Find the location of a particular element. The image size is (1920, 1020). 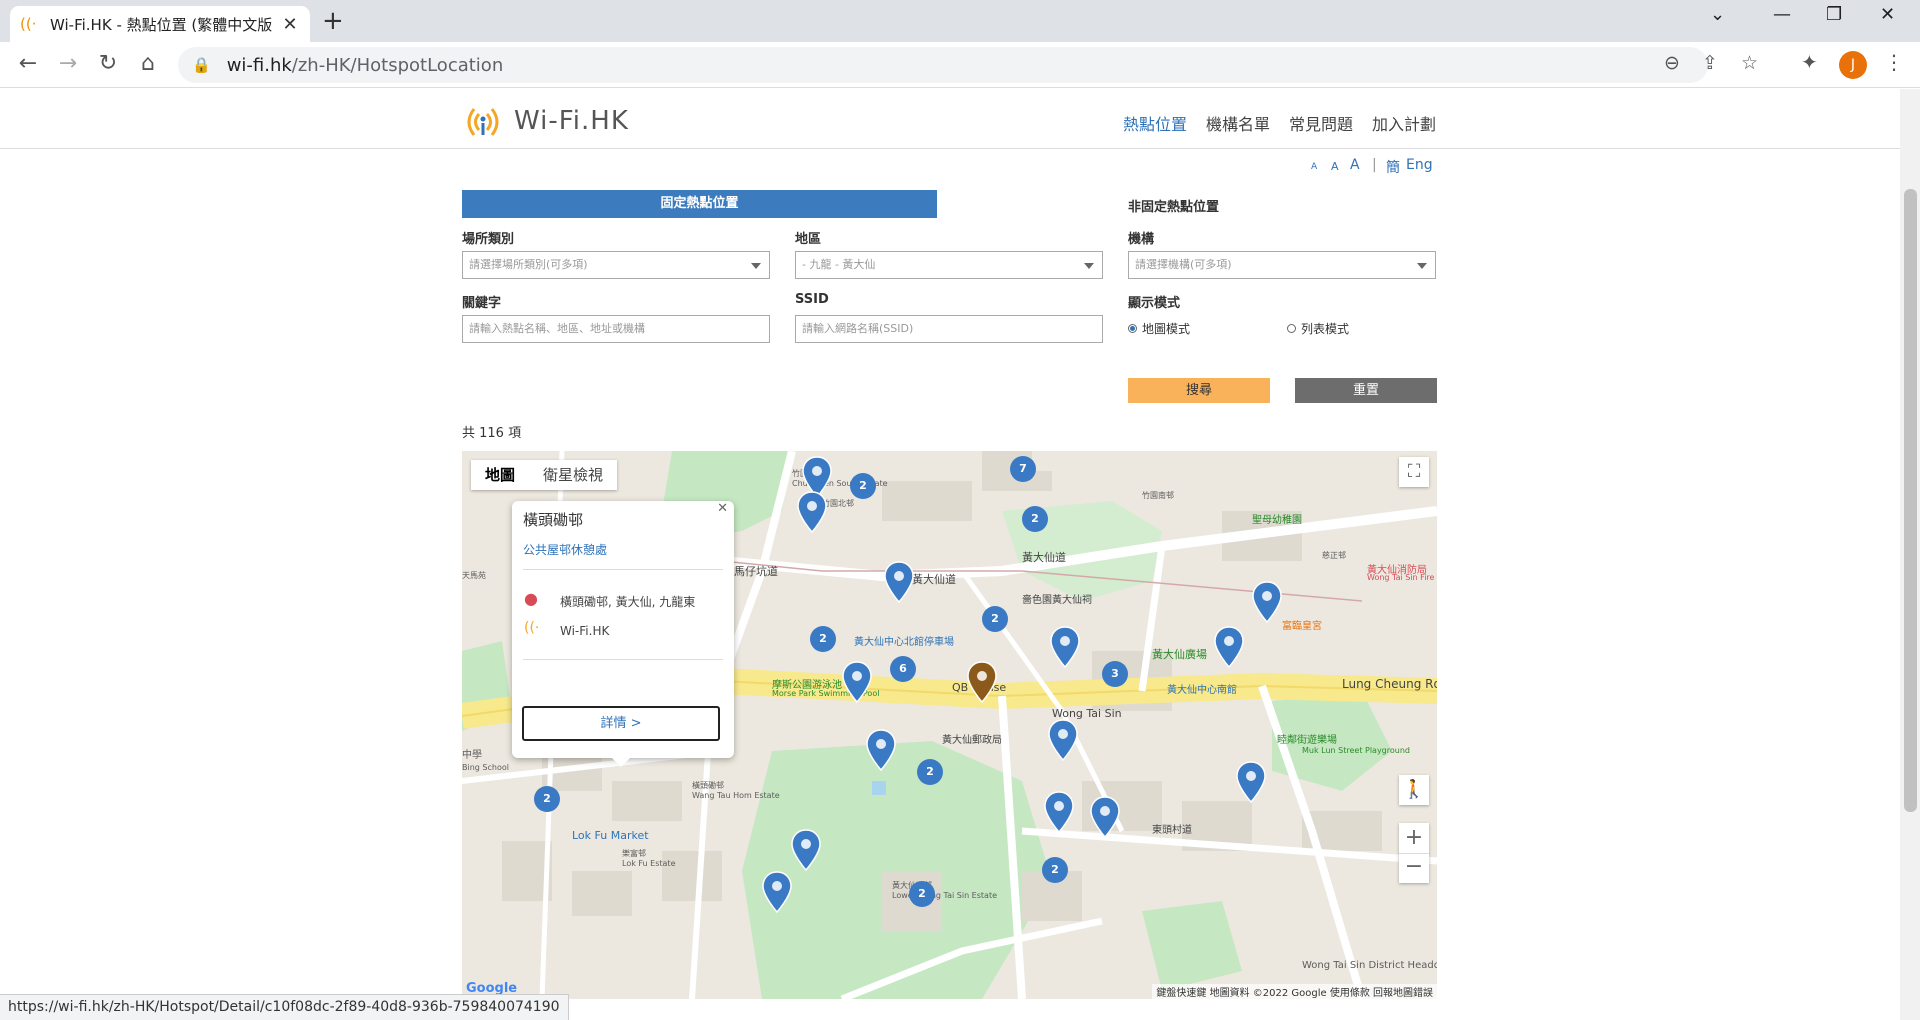

street-view-pegman-icon: 🚶 is located at coordinates (1414, 790).